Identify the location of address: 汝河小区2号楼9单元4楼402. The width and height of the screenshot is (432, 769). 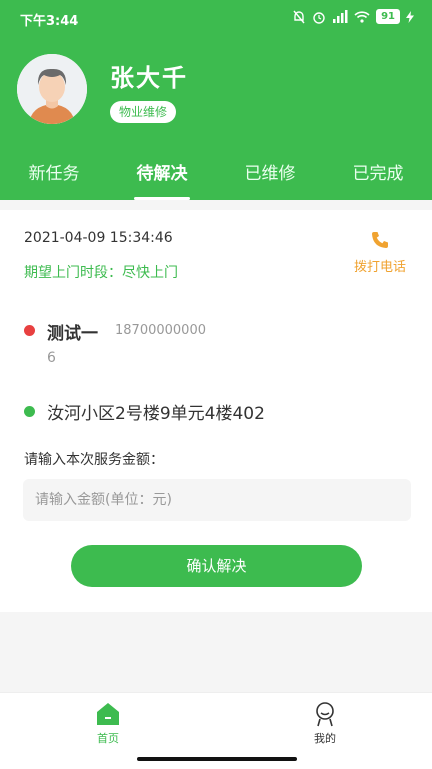
(156, 414).